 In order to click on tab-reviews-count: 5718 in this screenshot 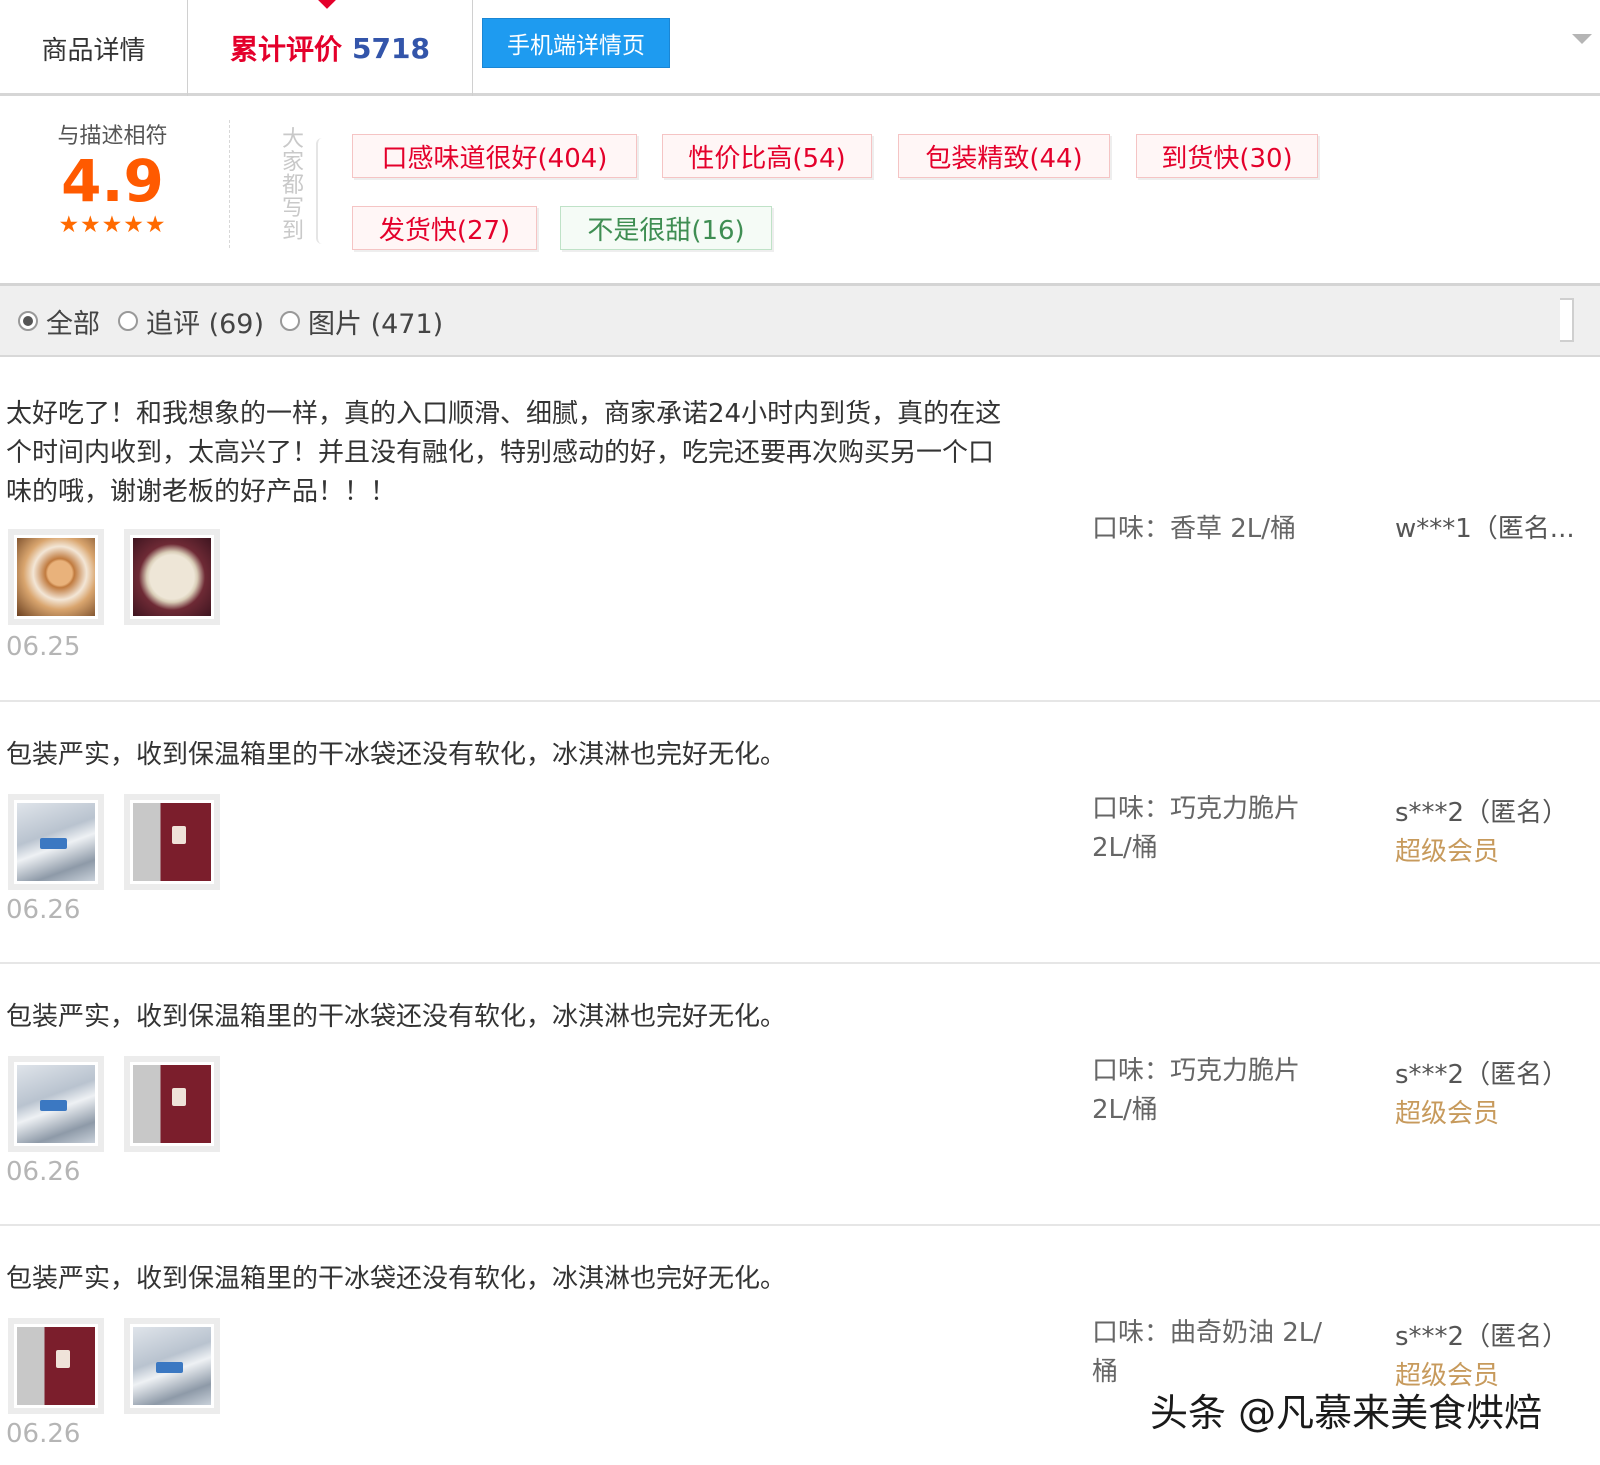, I will do `click(391, 48)`.